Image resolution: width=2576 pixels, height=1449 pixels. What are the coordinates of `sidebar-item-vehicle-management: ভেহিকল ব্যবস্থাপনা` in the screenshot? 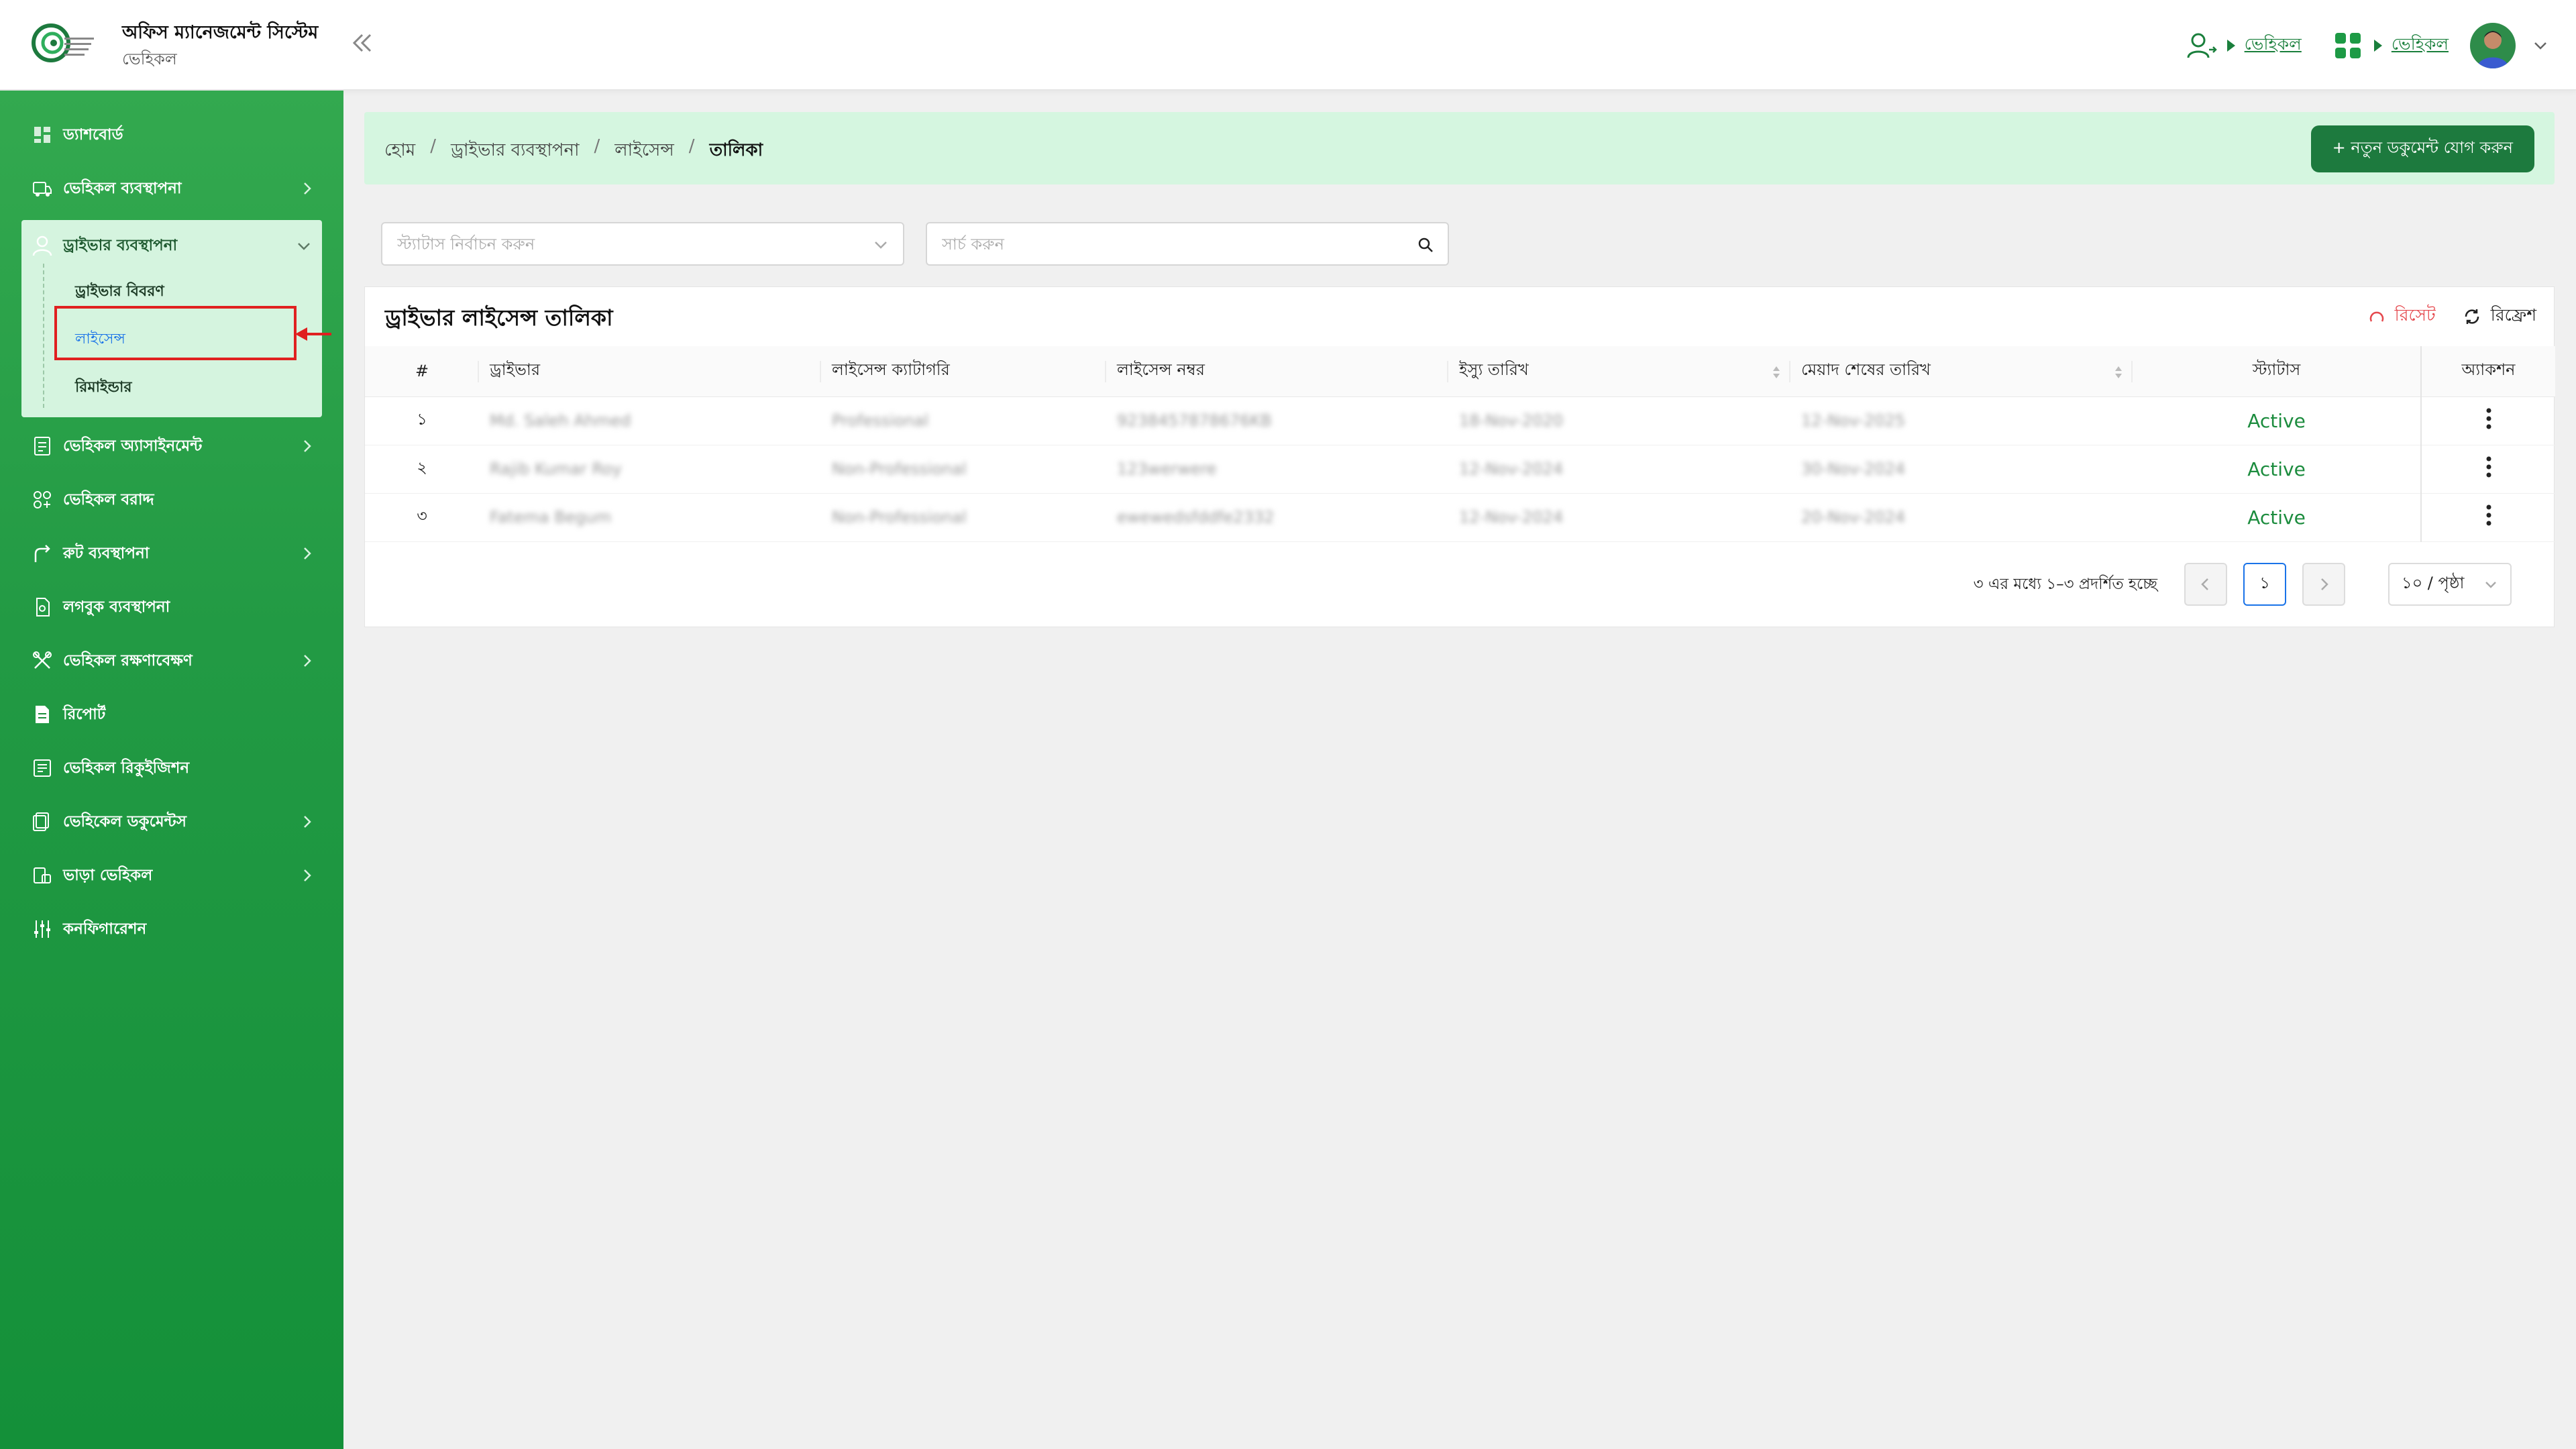 It's located at (178, 188).